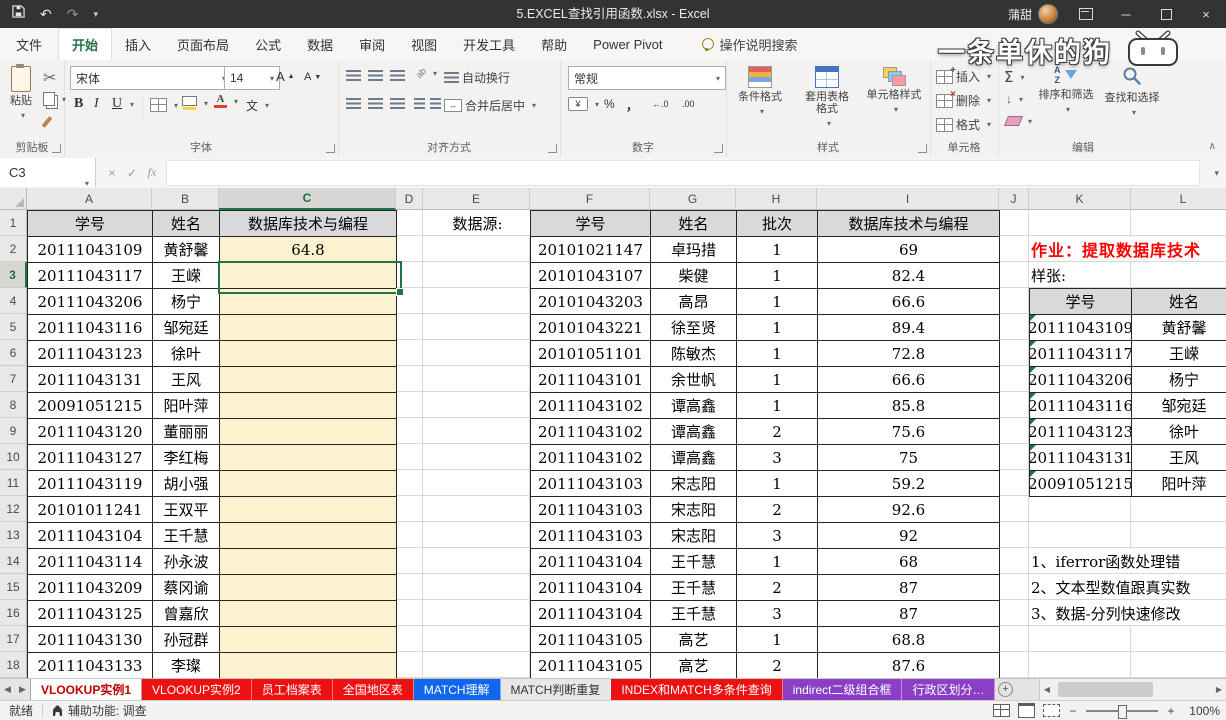 The width and height of the screenshot is (1226, 720). What do you see at coordinates (13, 561) in the screenshot?
I see `row-header-14: 14` at bounding box center [13, 561].